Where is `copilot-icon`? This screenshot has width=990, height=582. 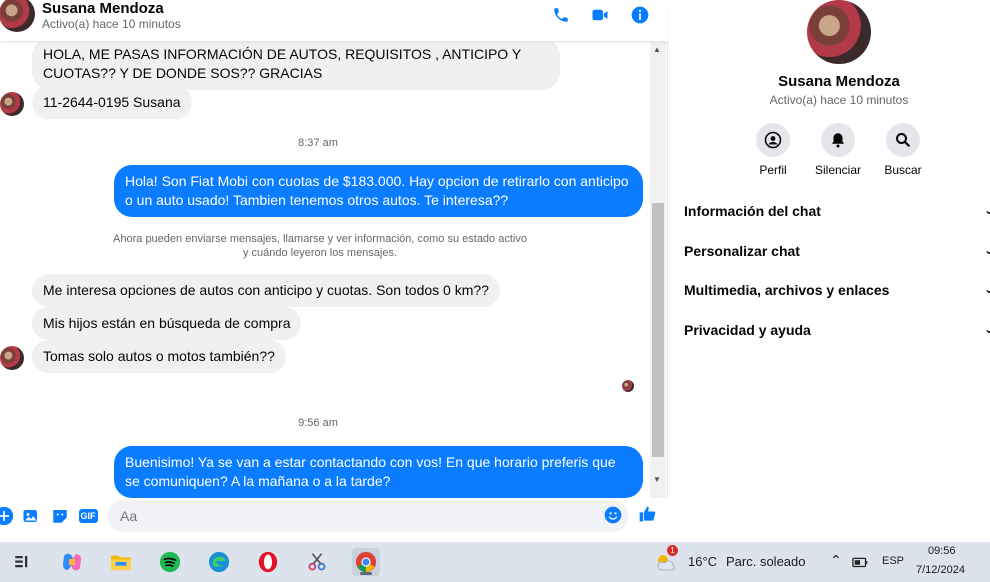 copilot-icon is located at coordinates (72, 562).